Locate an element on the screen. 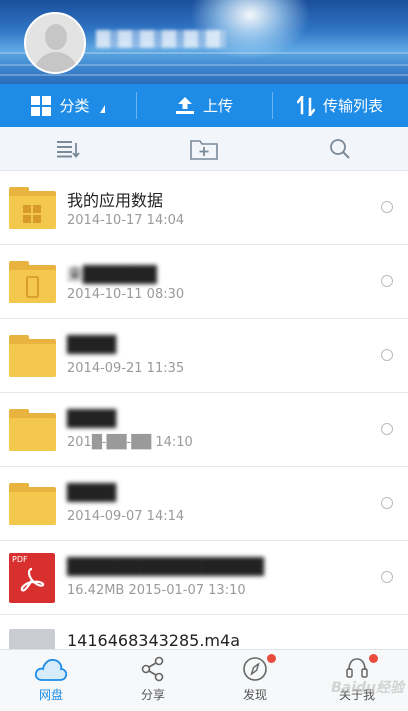 The width and height of the screenshot is (408, 711). nav-discover-label: 发现 is located at coordinates (254, 695).